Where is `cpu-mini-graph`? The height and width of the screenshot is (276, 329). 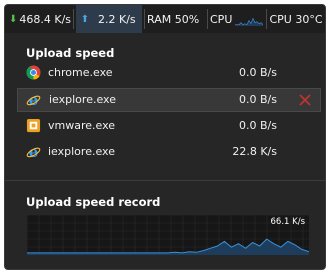 cpu-mini-graph is located at coordinates (249, 21).